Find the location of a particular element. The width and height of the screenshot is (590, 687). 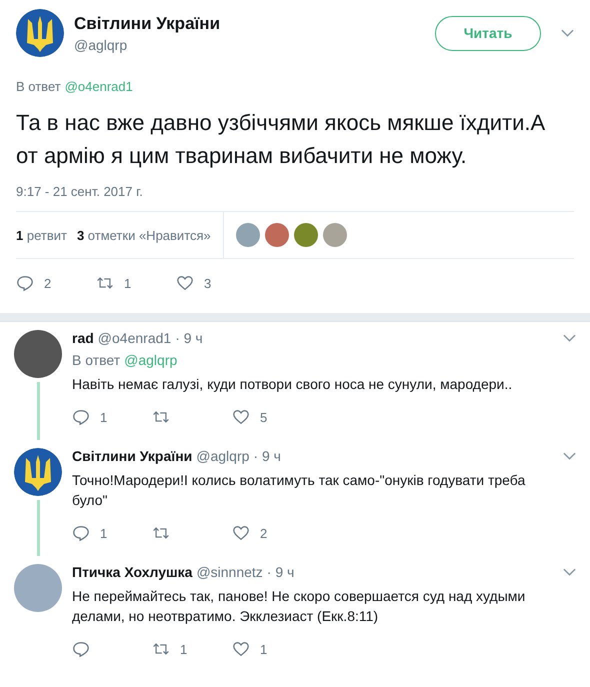

user-name: Птичка Хохлушка is located at coordinates (132, 572).